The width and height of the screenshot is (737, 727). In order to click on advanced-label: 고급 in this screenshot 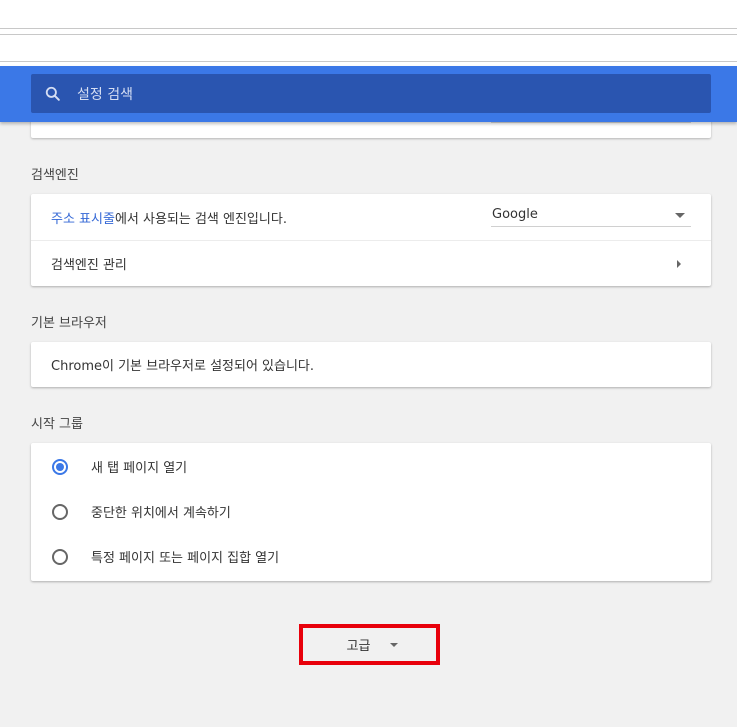, I will do `click(358, 646)`.